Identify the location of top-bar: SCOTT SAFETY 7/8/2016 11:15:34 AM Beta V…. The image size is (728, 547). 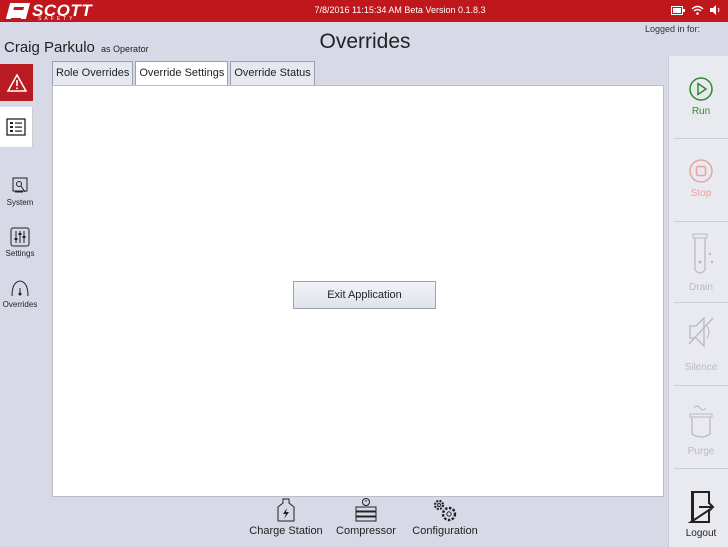
(364, 11).